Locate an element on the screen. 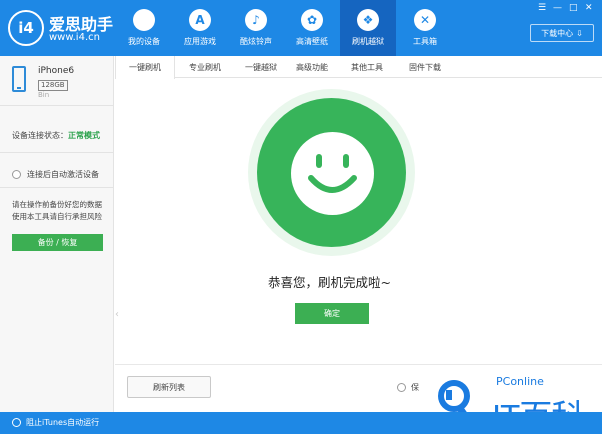  tab-firmware-download: 固件下载 is located at coordinates (425, 67).